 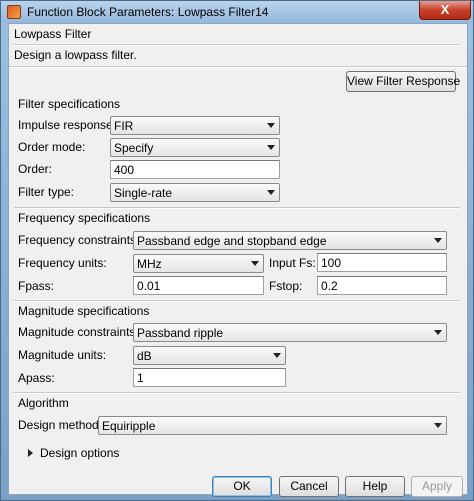 I want to click on magnitude-units-label: Magnitude units:, so click(x=62, y=355).